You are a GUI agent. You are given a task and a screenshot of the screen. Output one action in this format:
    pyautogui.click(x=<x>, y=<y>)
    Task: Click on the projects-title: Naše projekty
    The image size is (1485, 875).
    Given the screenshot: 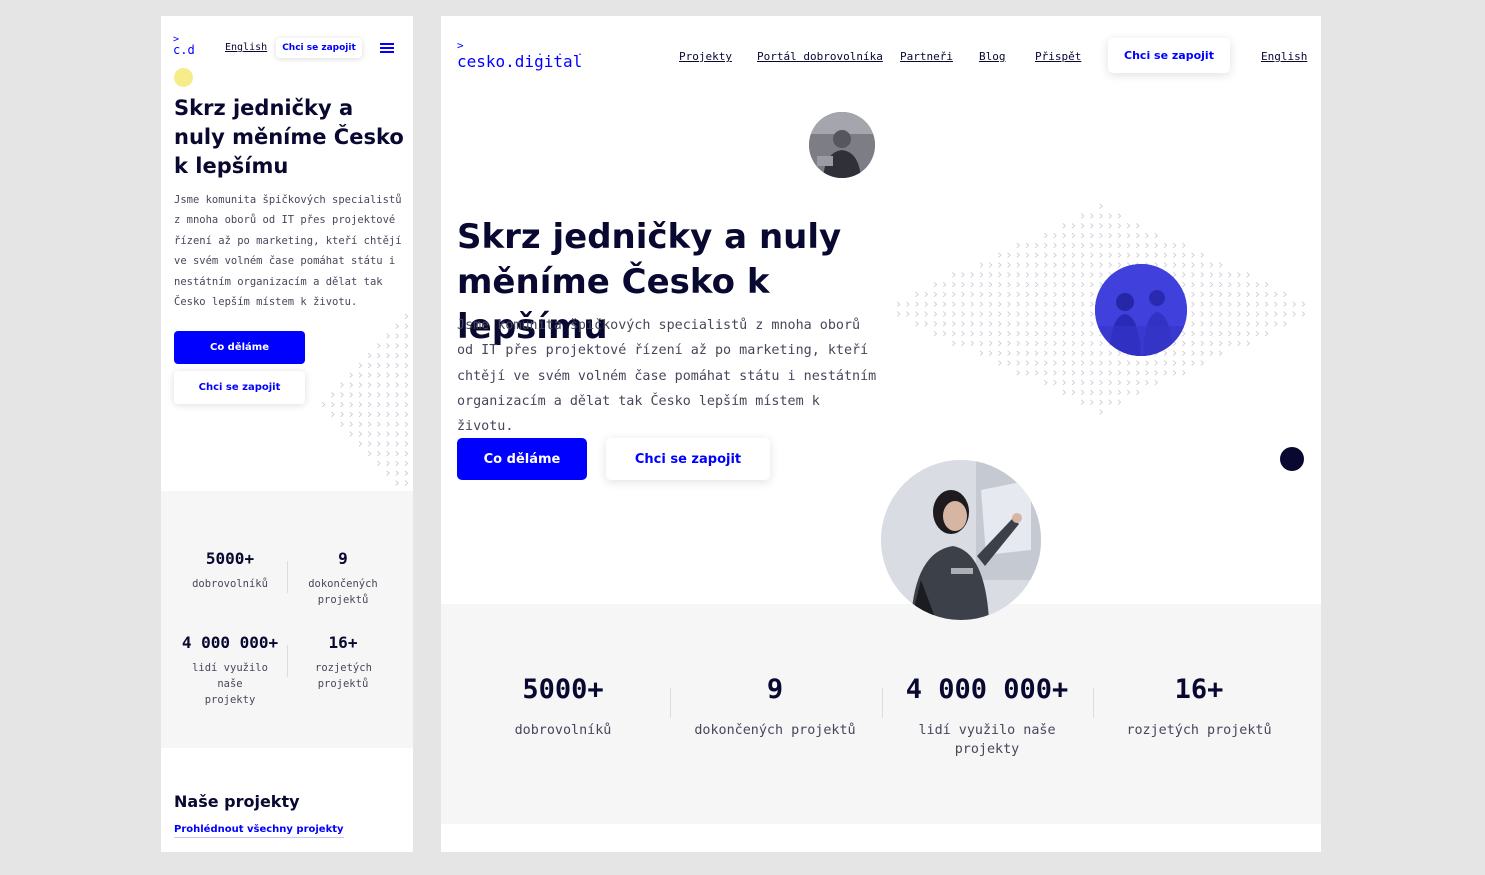 What is the action you would take?
    pyautogui.click(x=237, y=801)
    